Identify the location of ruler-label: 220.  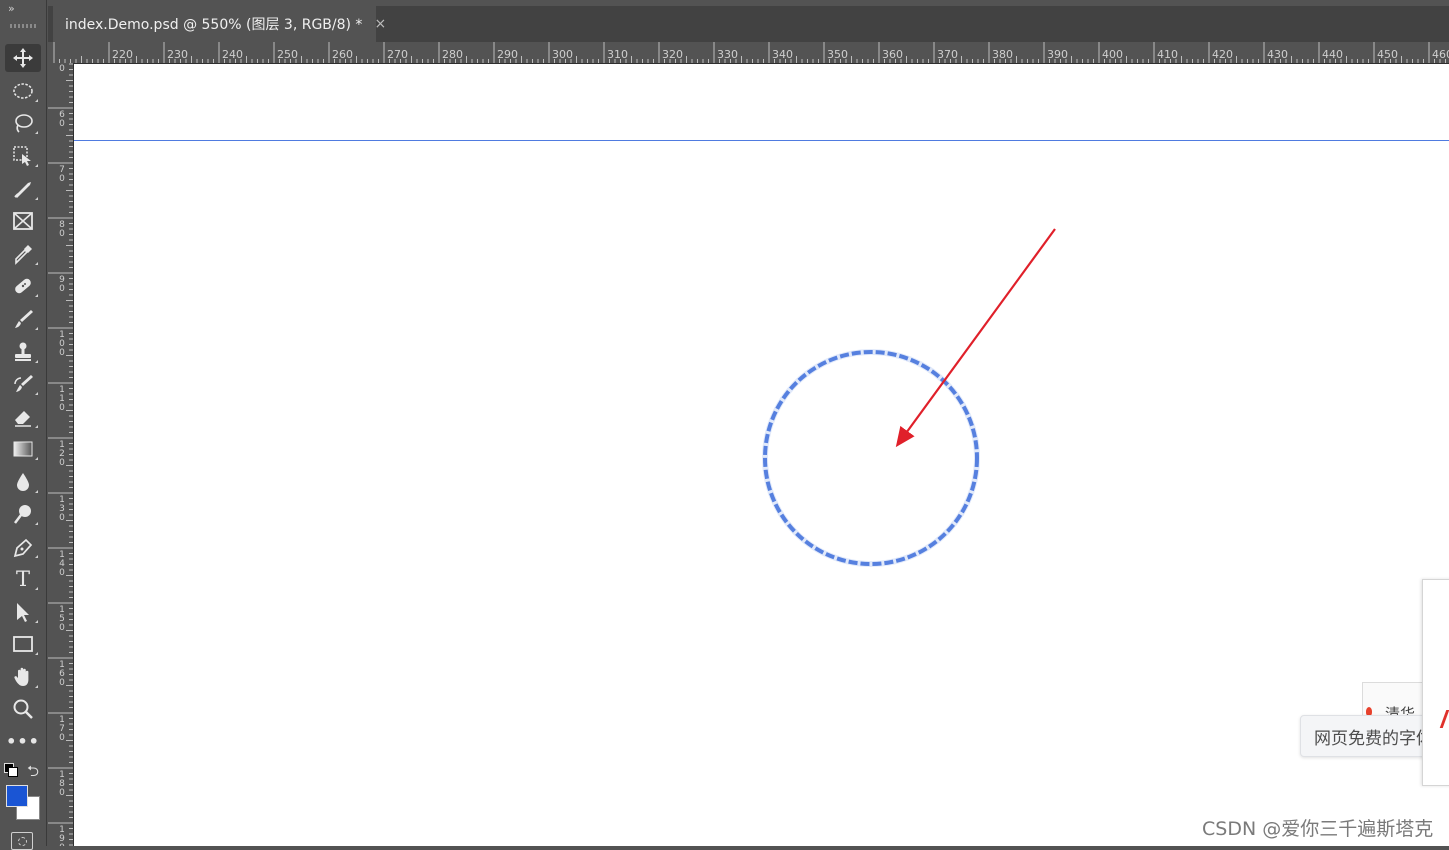
(122, 54).